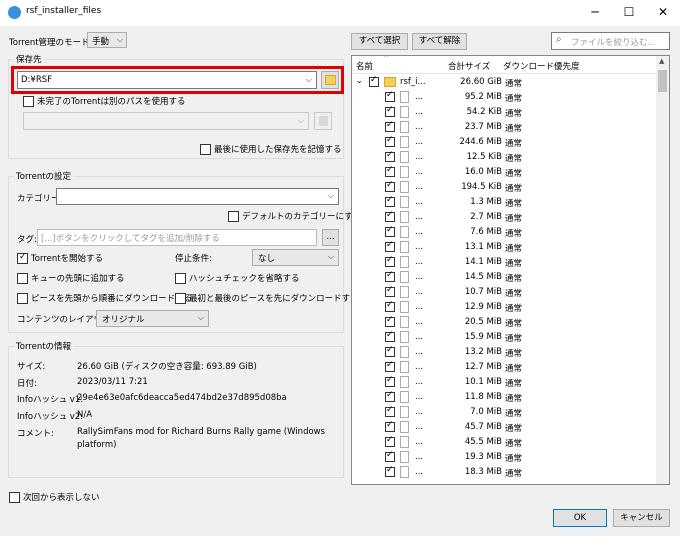  Describe the element at coordinates (504, 352) in the screenshot. I see `file-row: ... 13.2 MiB通常` at that location.